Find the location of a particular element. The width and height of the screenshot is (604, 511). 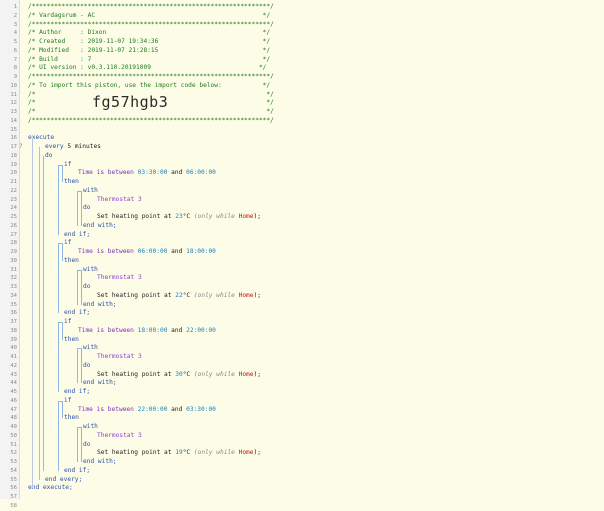

code-token: 06:00:00 is located at coordinates (201, 173).